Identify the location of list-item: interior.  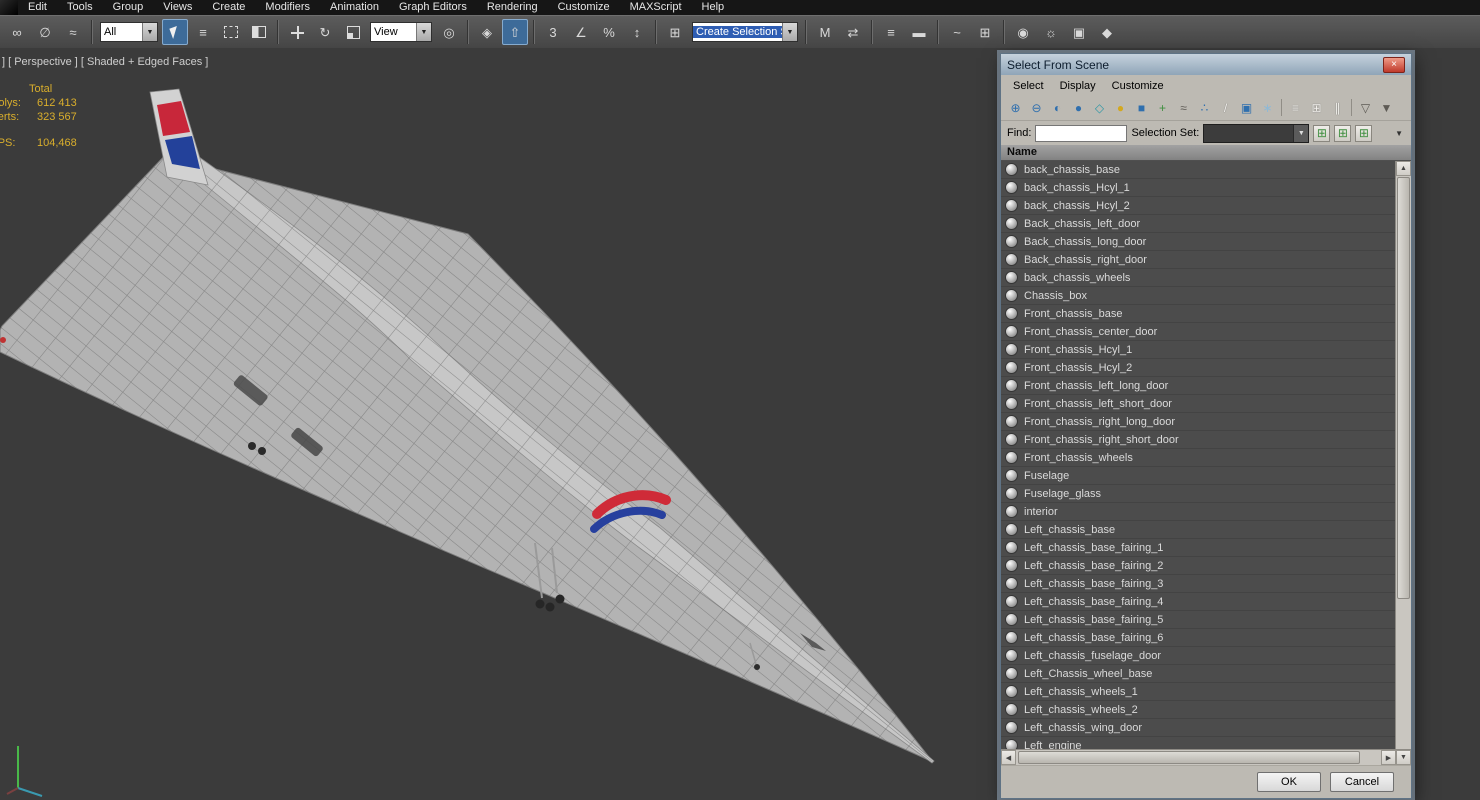
(1198, 512).